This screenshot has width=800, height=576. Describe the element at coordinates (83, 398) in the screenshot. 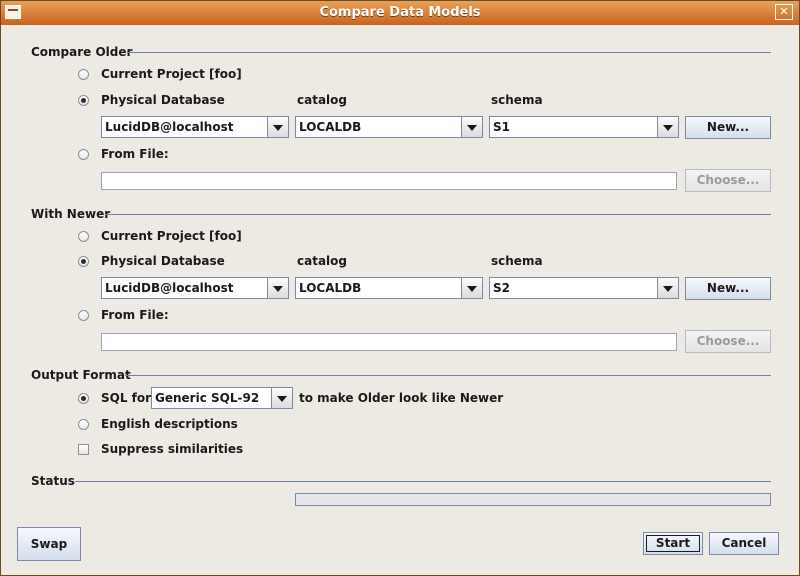

I see `sql-radio` at that location.